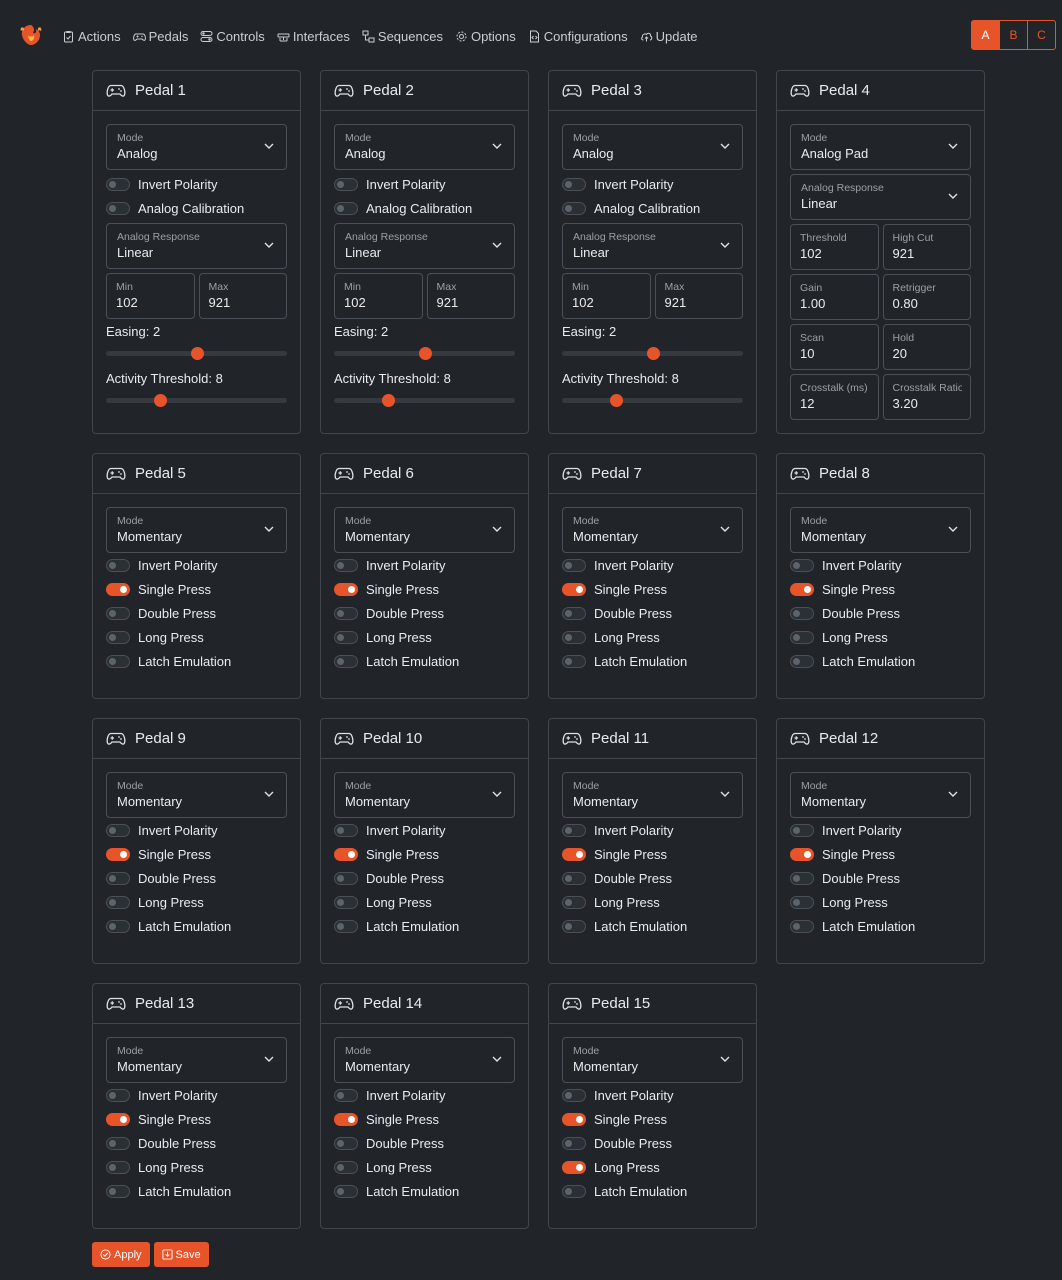 The height and width of the screenshot is (1280, 1062). I want to click on mode-select: Mode Analog Pad, so click(880, 147).